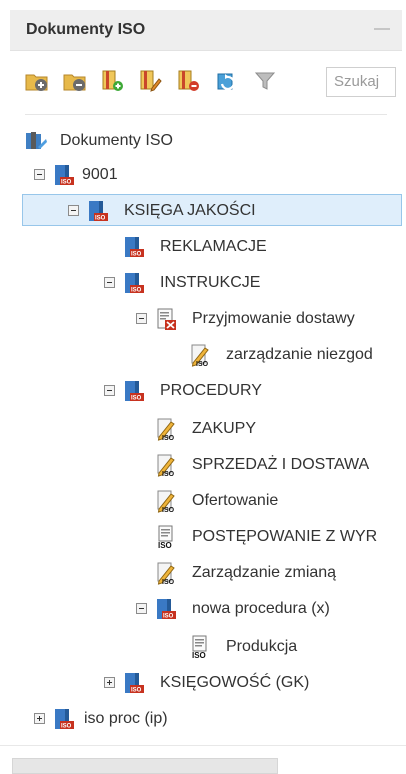 This screenshot has height=774, width=406. I want to click on tree-node-label: zarządzanie niezgod, so click(299, 354).